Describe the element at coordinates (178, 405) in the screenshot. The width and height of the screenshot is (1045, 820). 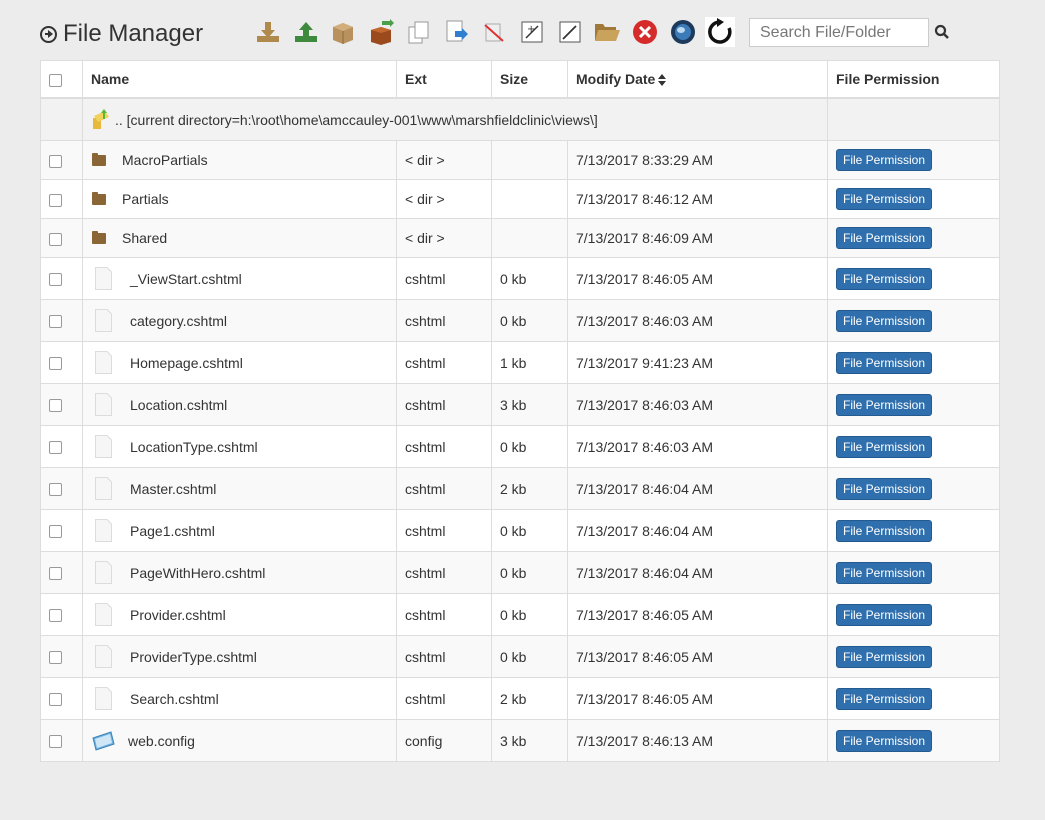
I see `file-name: Location.cshtml` at that location.